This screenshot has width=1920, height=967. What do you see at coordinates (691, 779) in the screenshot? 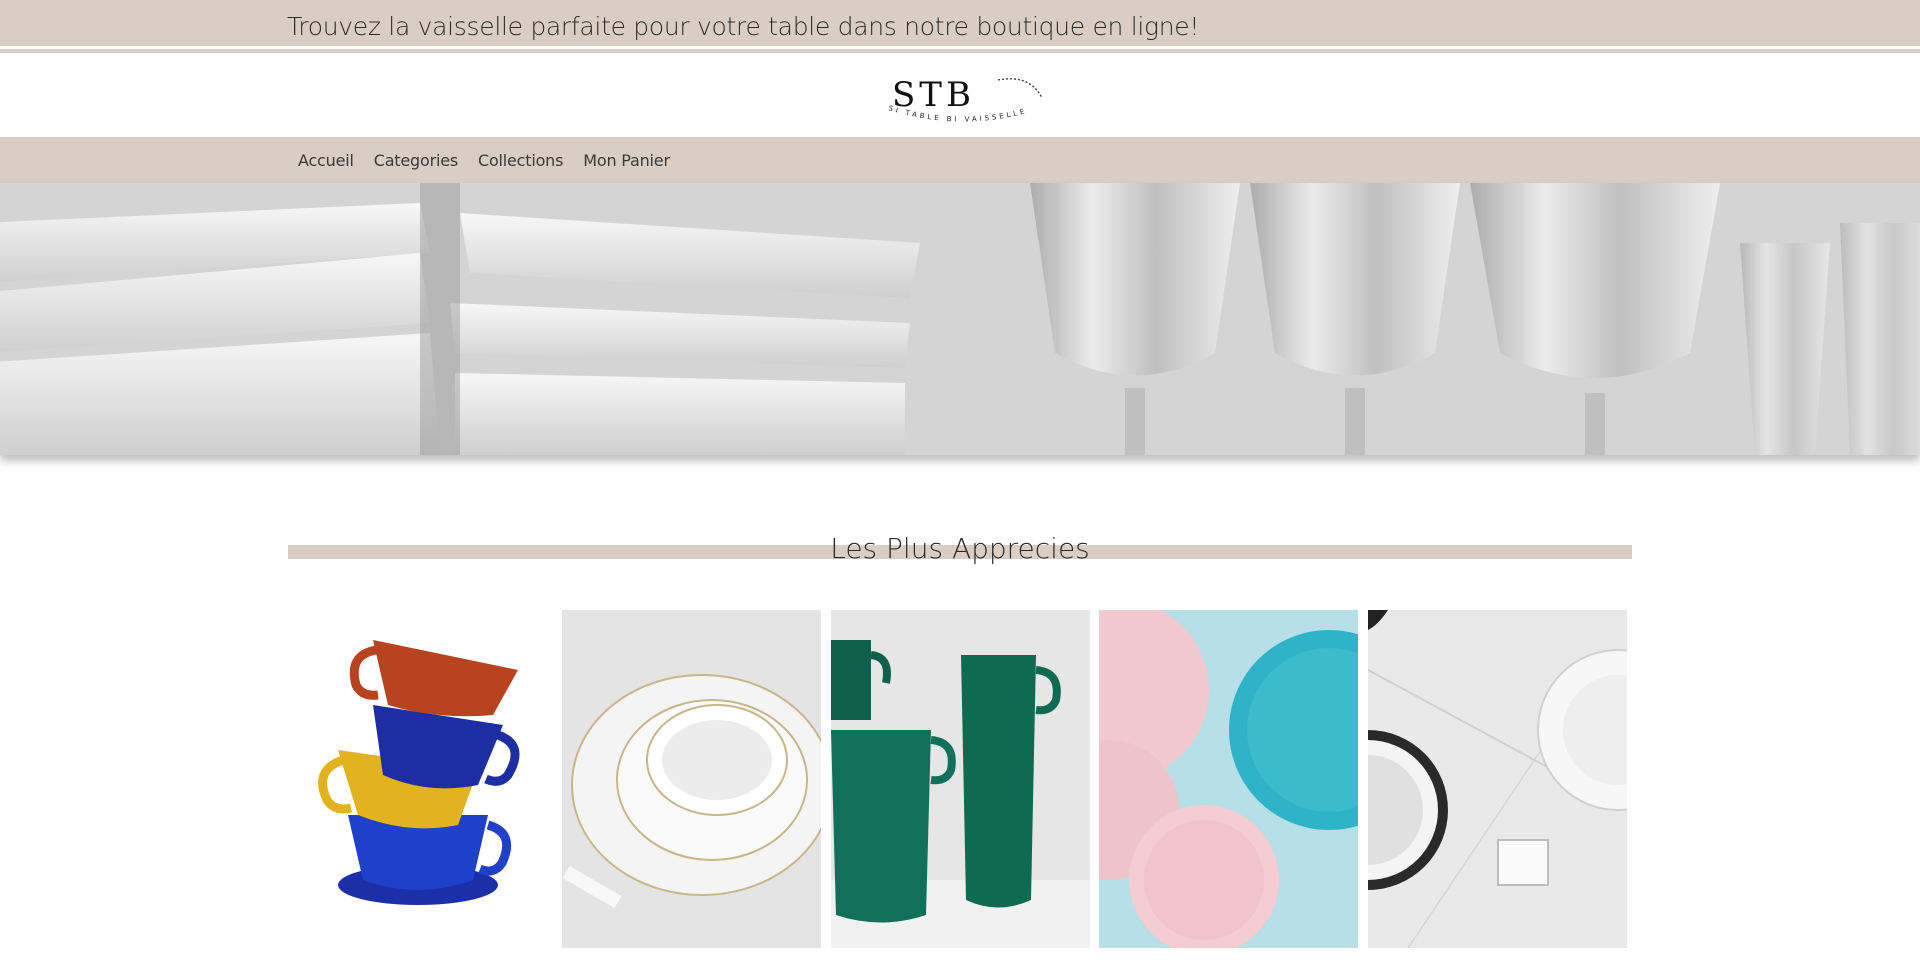
I see `product-card-white-porcelain` at bounding box center [691, 779].